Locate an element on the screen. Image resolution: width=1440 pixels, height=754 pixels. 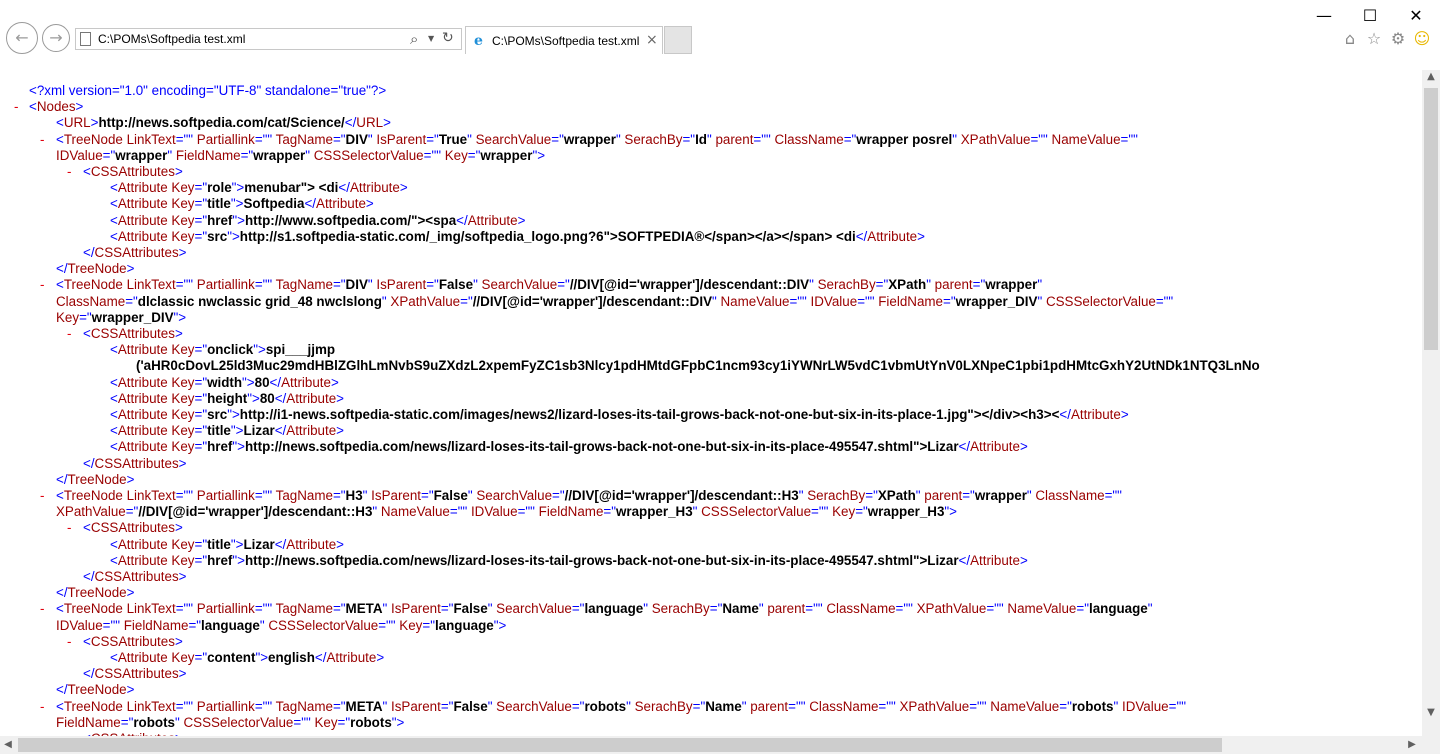
forward-button: → is located at coordinates (56, 38).